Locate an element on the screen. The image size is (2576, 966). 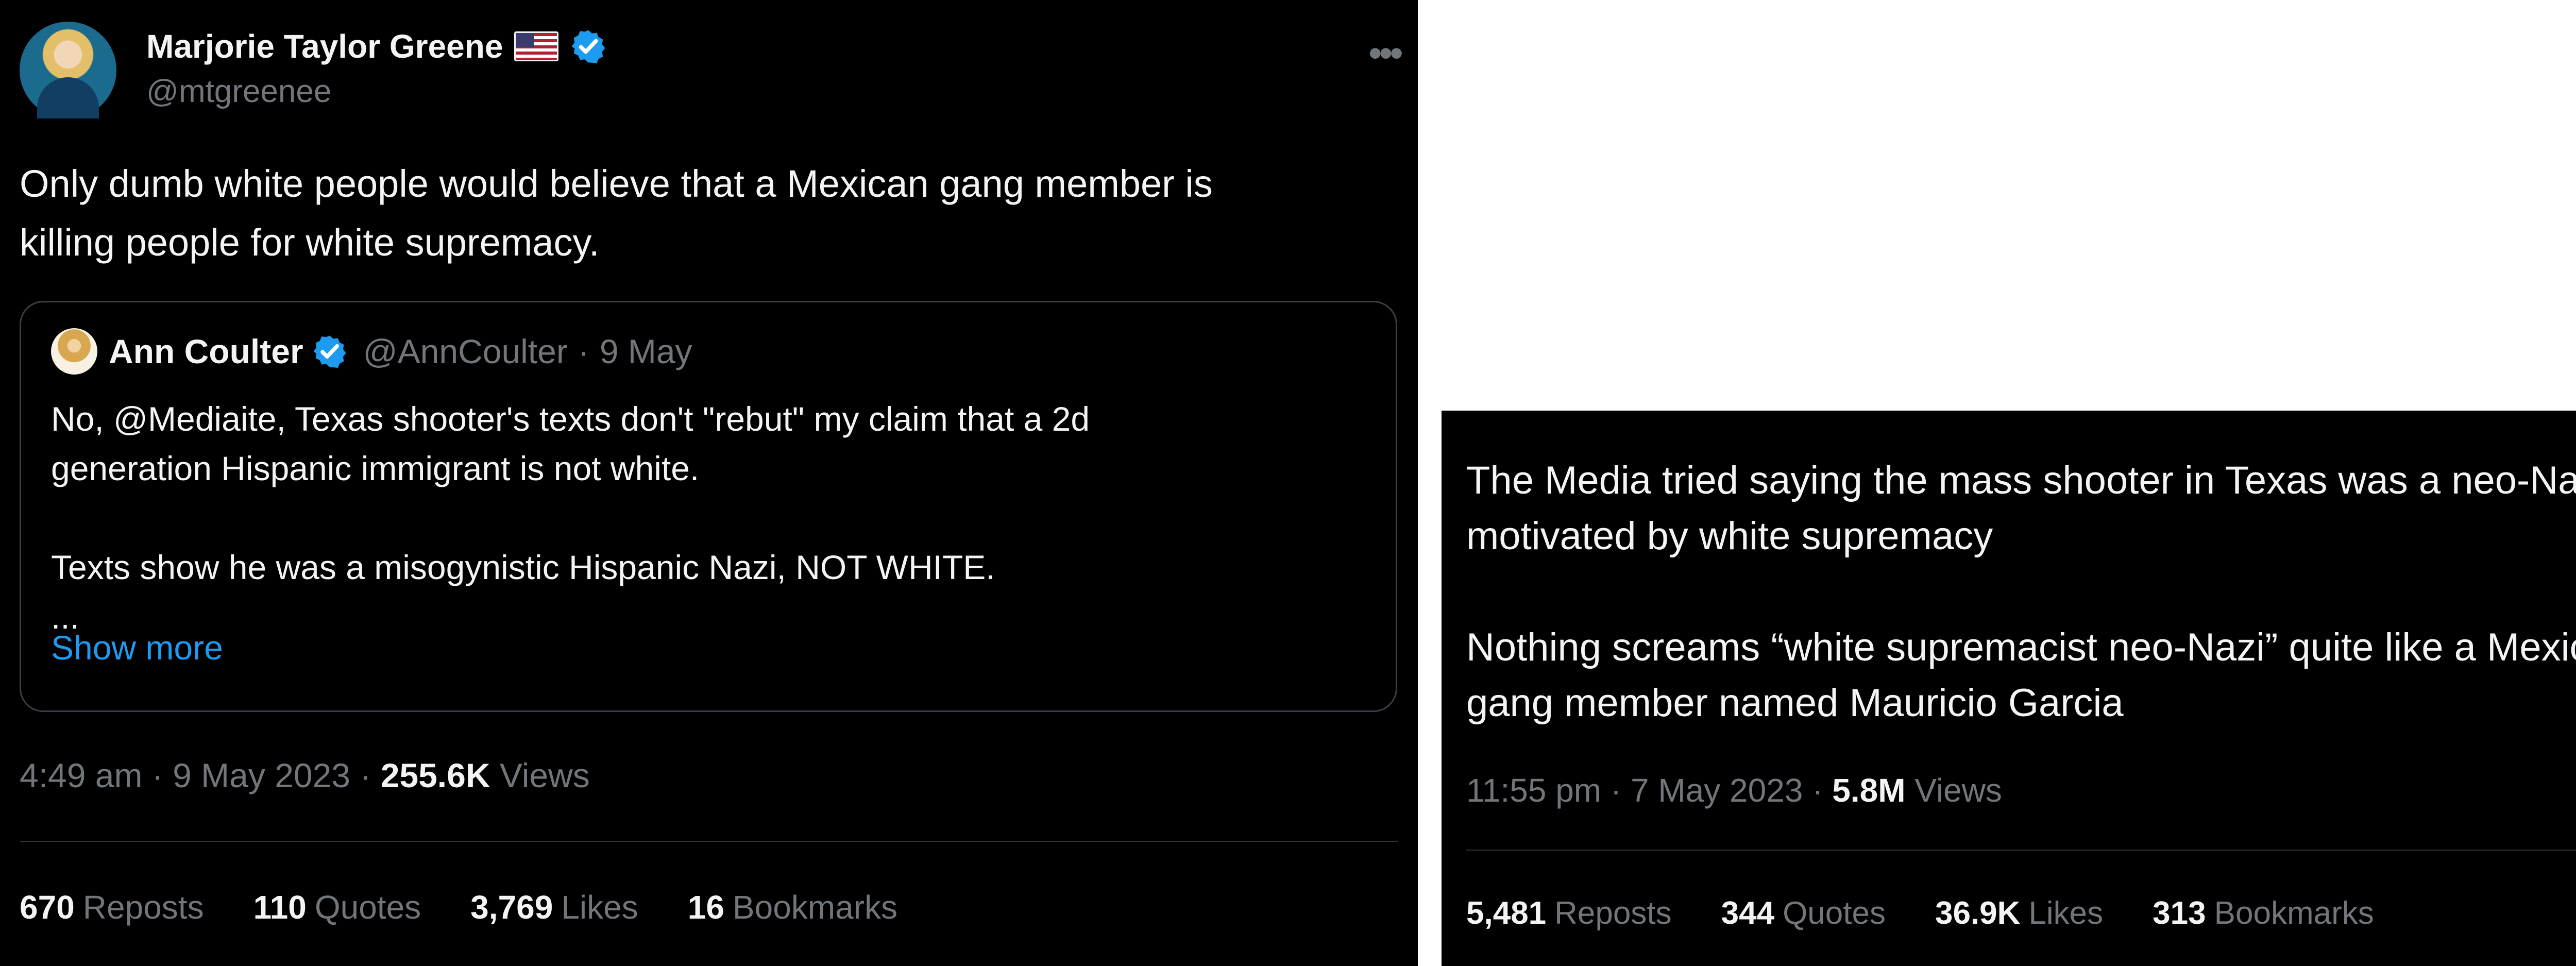
right-views-count: 5.8M is located at coordinates (1869, 790).